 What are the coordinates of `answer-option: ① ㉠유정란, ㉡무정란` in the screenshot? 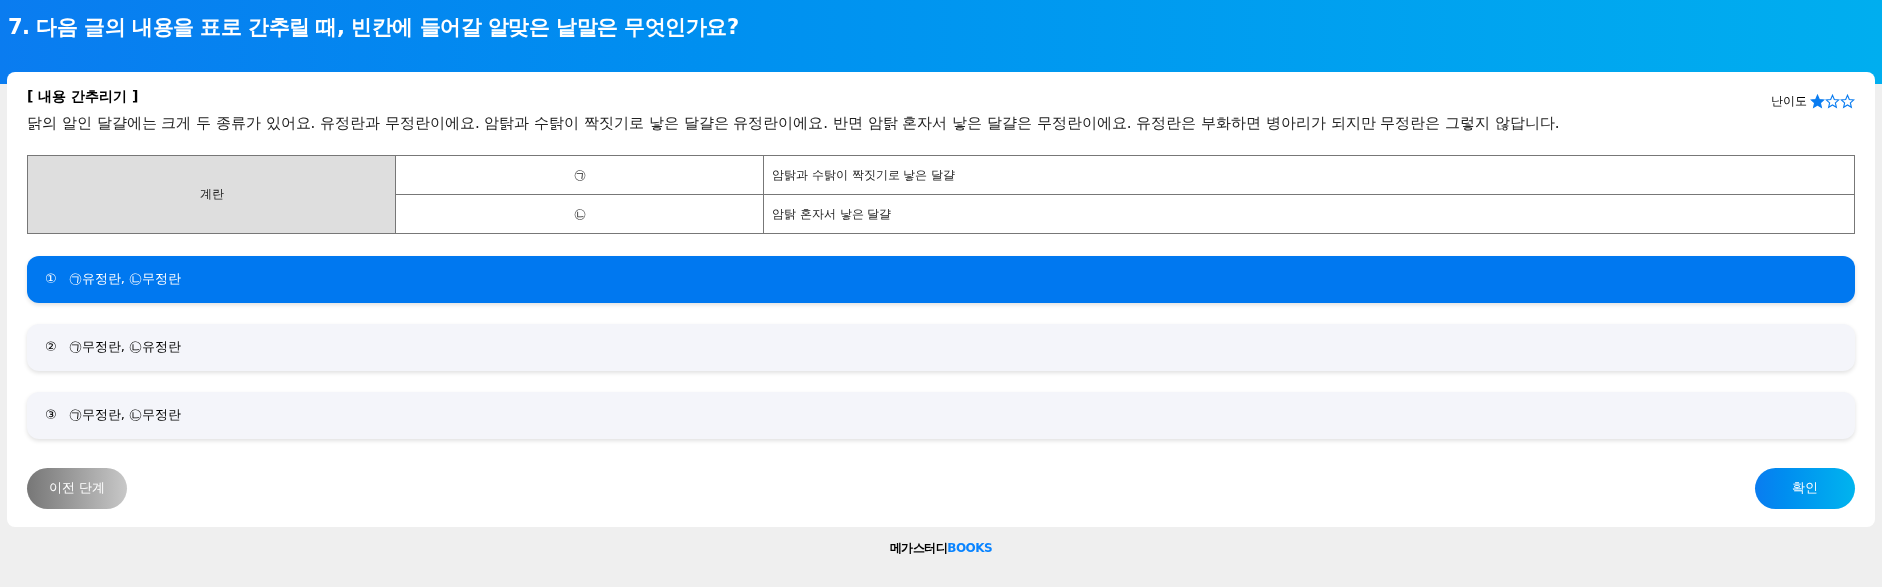 It's located at (941, 279).